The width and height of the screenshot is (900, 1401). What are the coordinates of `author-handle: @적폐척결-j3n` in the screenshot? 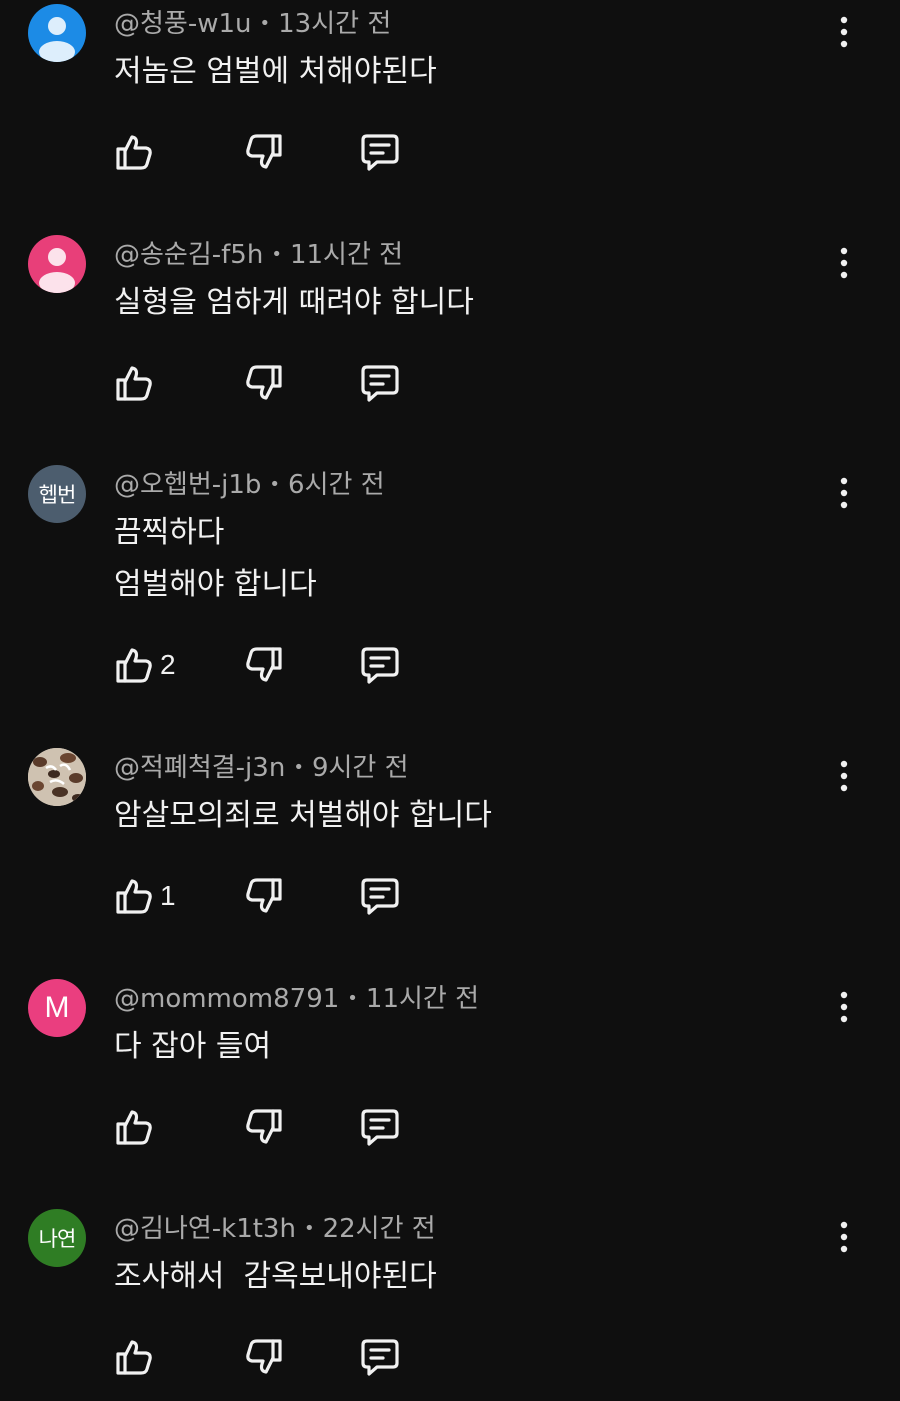 It's located at (199, 768).